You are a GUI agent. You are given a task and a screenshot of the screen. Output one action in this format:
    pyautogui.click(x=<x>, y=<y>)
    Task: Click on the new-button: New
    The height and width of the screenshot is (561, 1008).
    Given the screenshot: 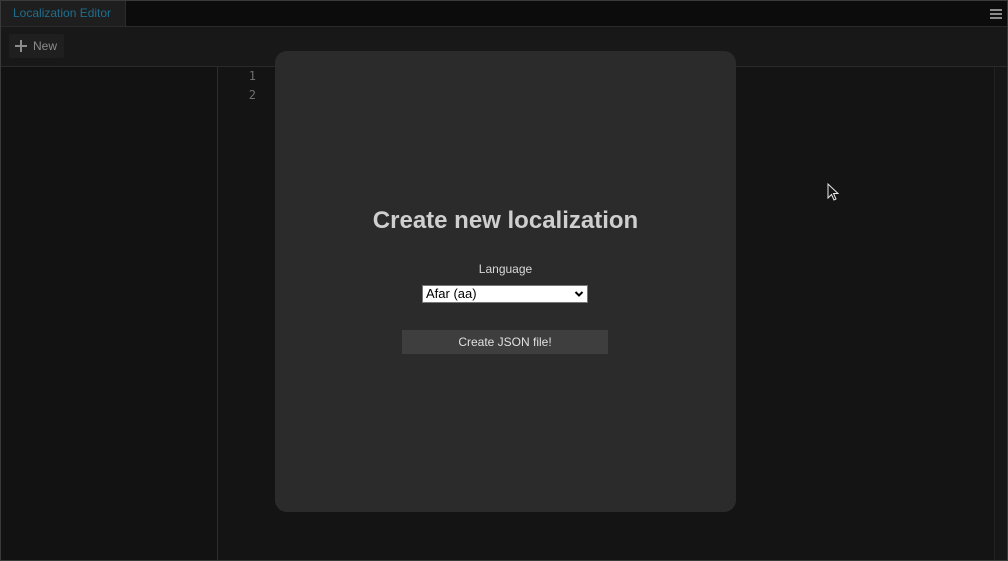 What is the action you would take?
    pyautogui.click(x=37, y=46)
    